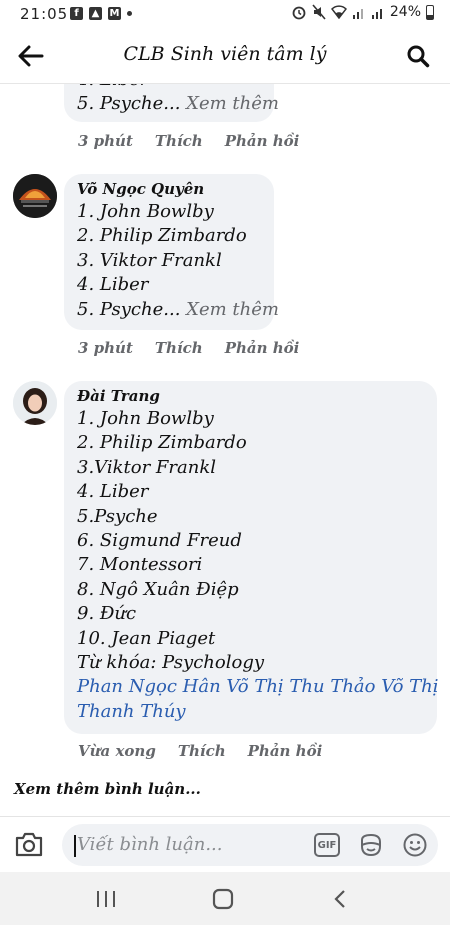 The width and height of the screenshot is (450, 925). I want to click on home-icon, so click(223, 899).